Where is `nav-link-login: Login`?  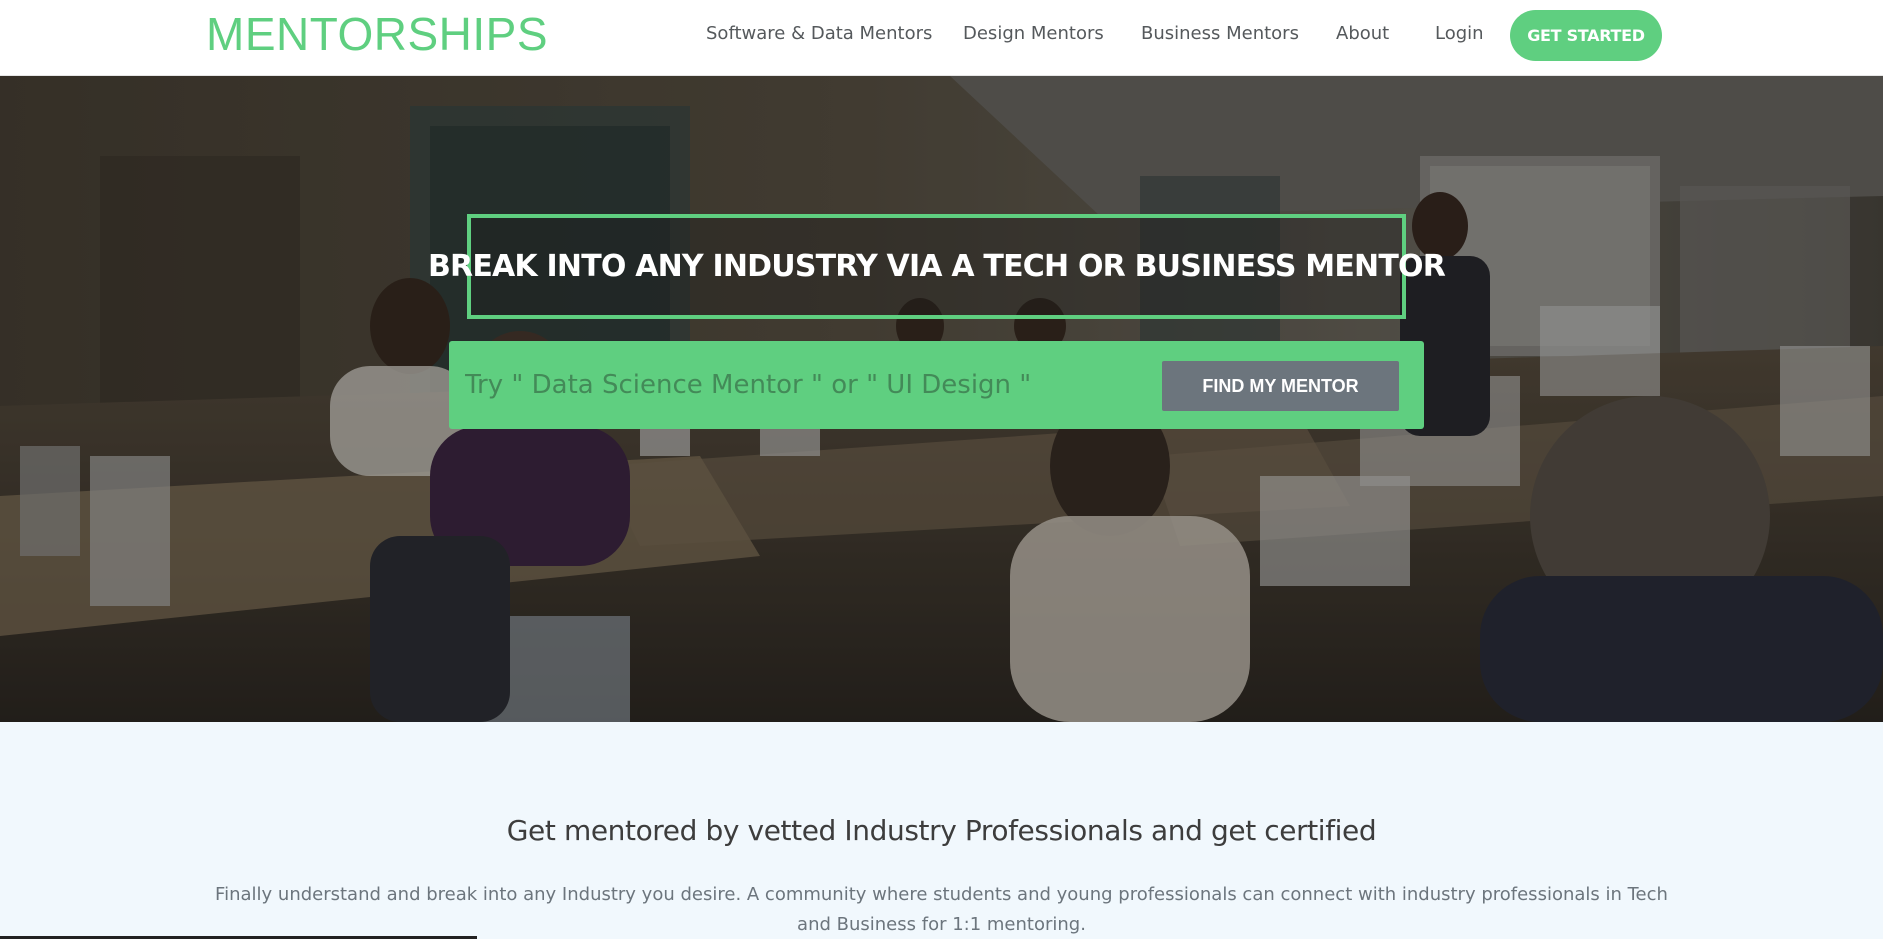
nav-link-login: Login is located at coordinates (1459, 34).